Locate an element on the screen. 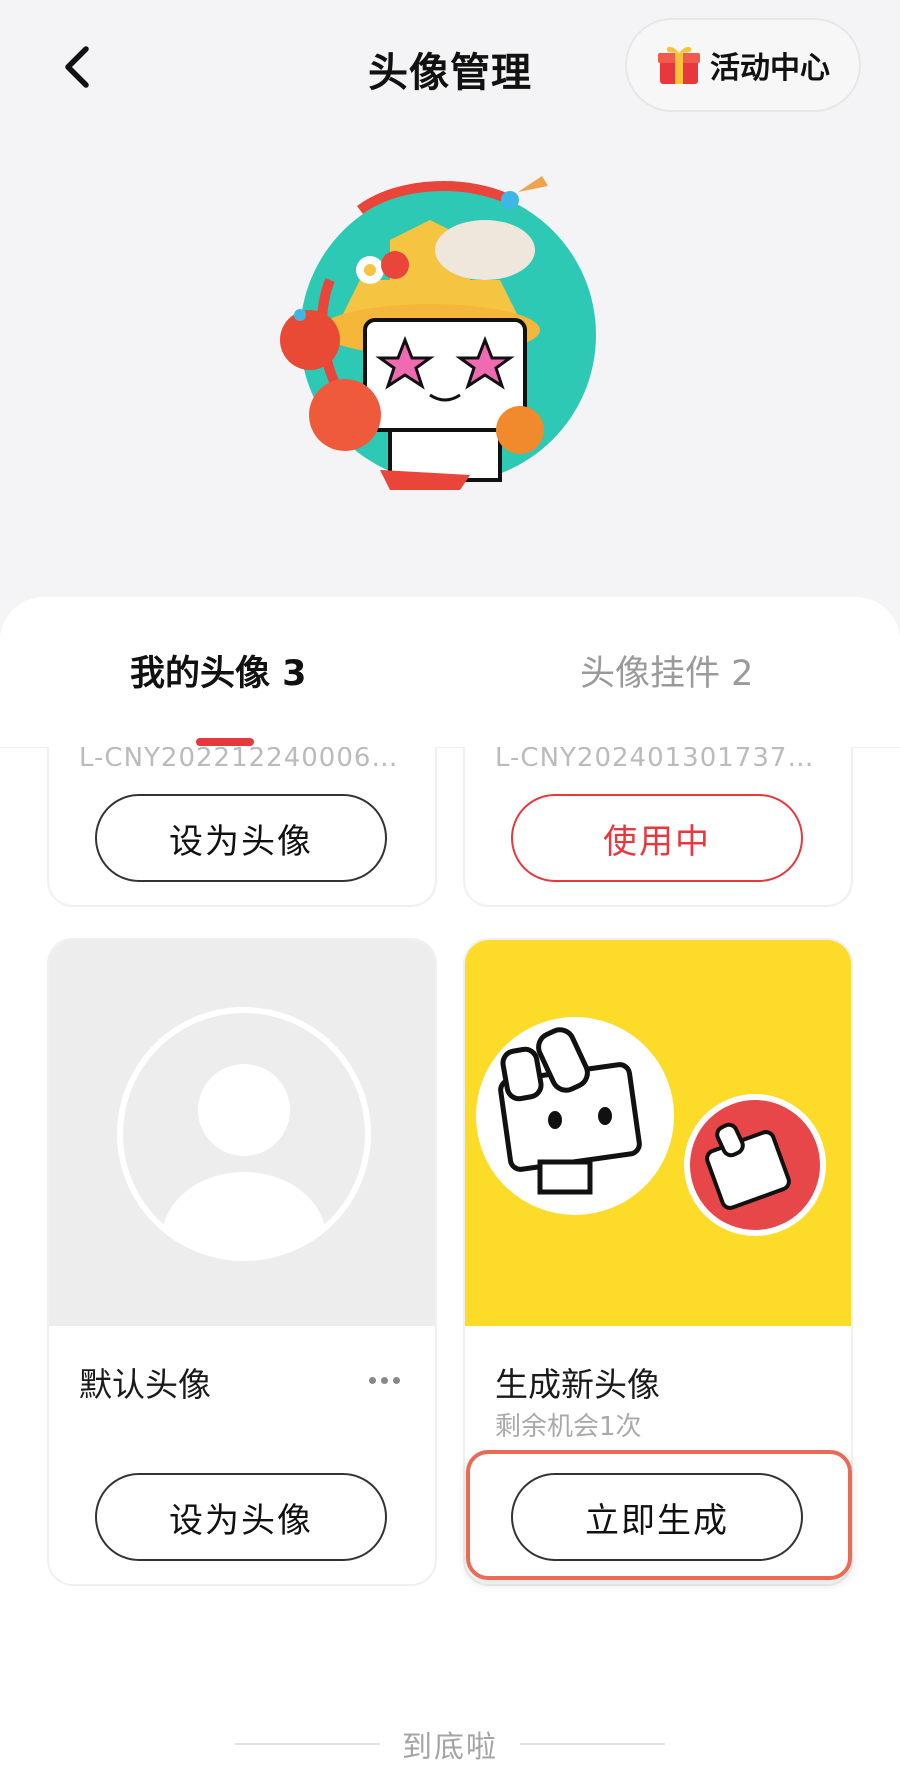 Image resolution: width=900 pixels, height=1788 pixels. tab-bar: 我的头像 3 头像挂件 2 is located at coordinates (450, 672).